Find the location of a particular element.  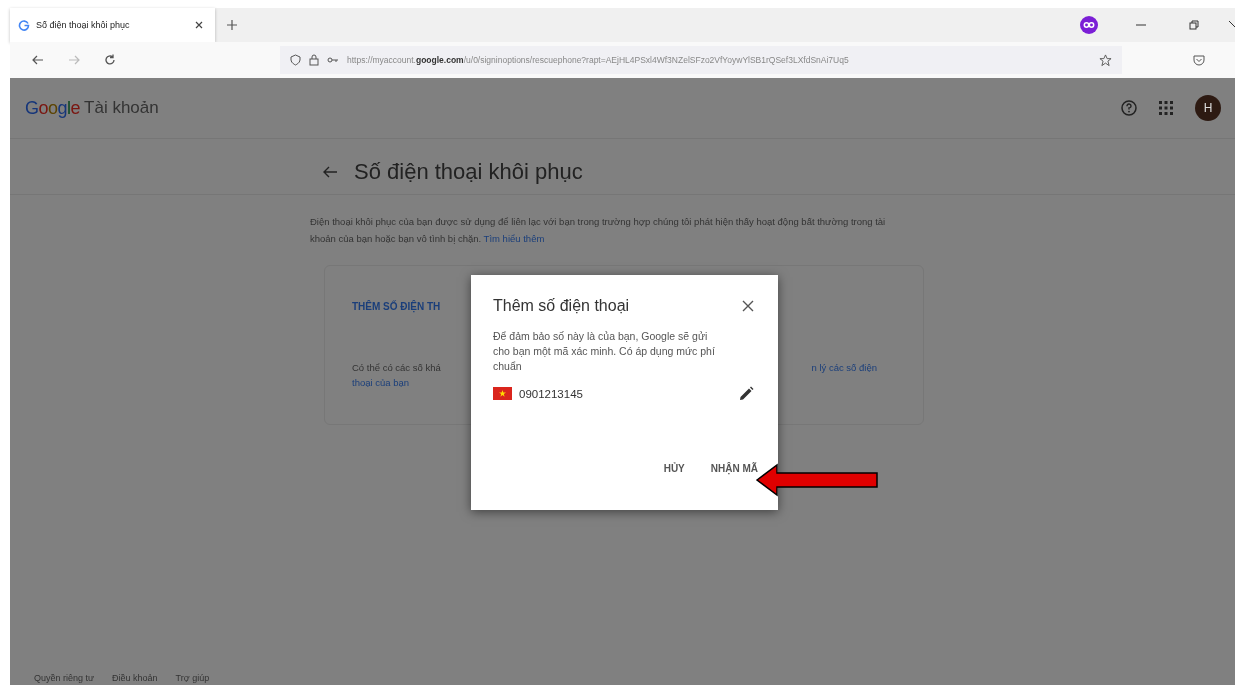

dialog-button: HỦY is located at coordinates (674, 468).